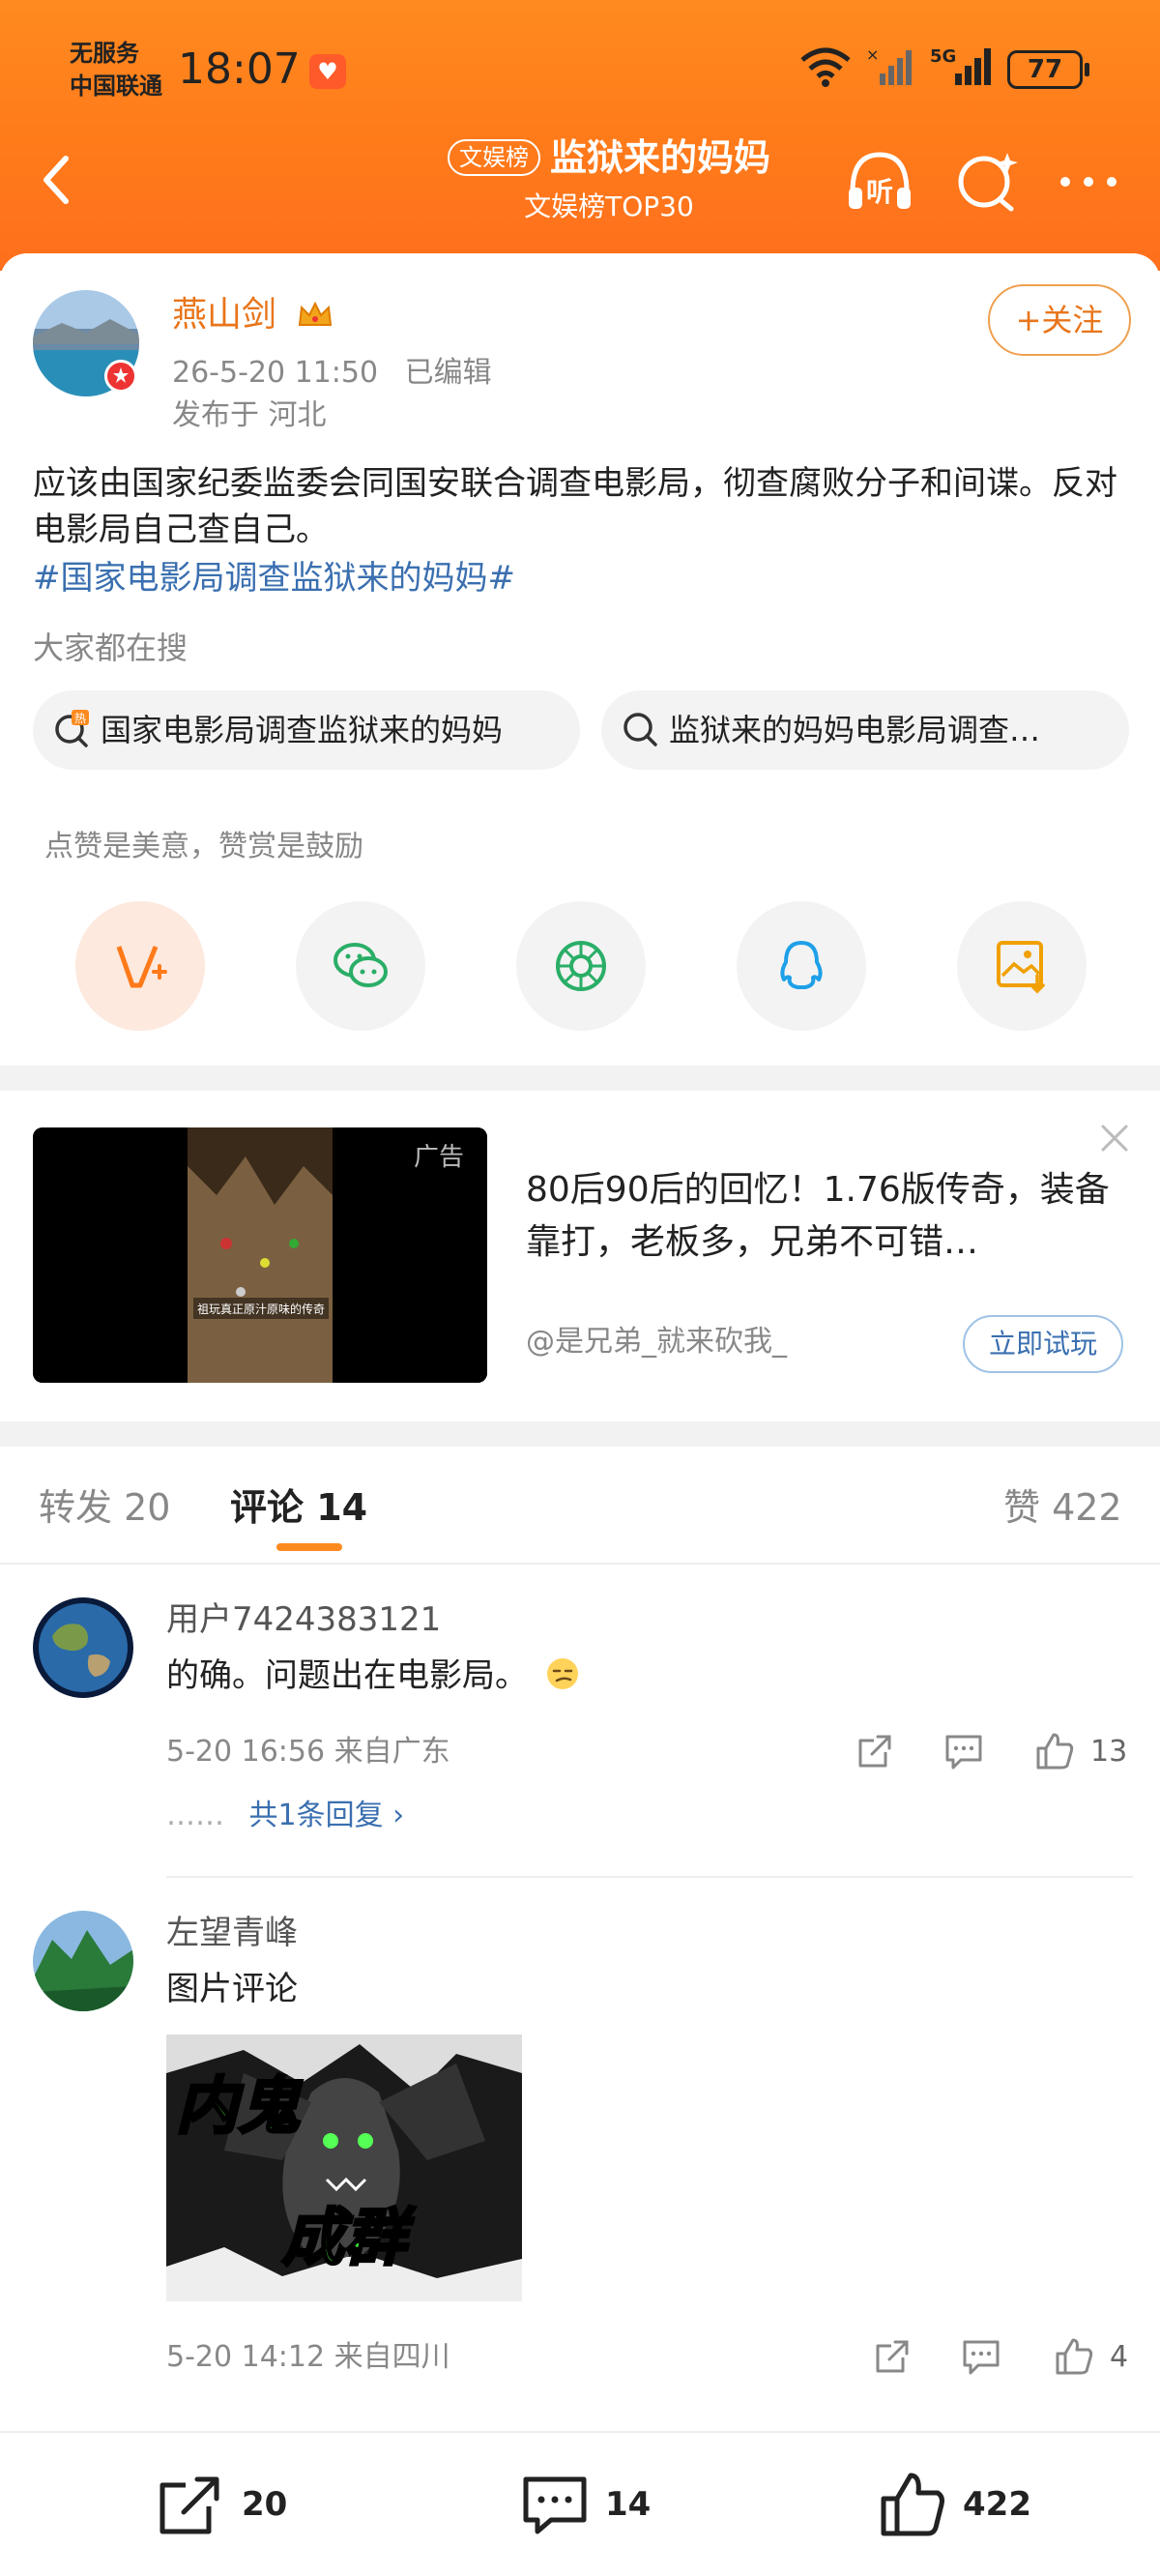  I want to click on more-dots-icon, so click(1088, 182).